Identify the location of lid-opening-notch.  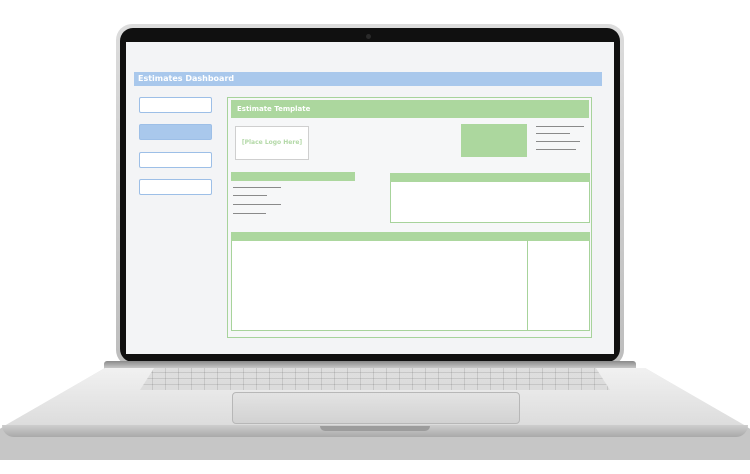
(375, 428).